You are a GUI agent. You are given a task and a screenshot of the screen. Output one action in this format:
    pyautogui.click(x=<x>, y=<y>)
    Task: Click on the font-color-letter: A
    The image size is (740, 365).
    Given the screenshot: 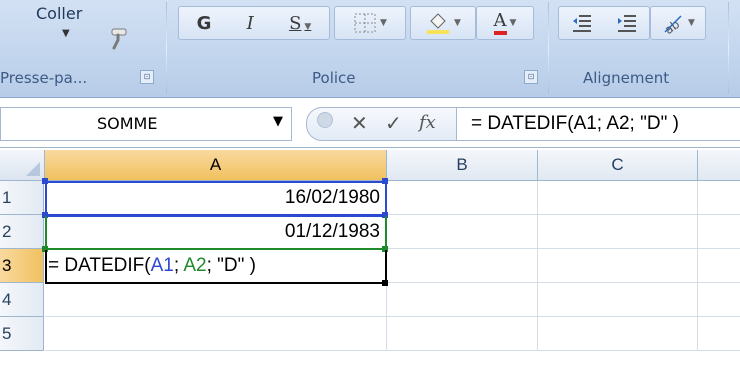 What is the action you would take?
    pyautogui.click(x=500, y=20)
    